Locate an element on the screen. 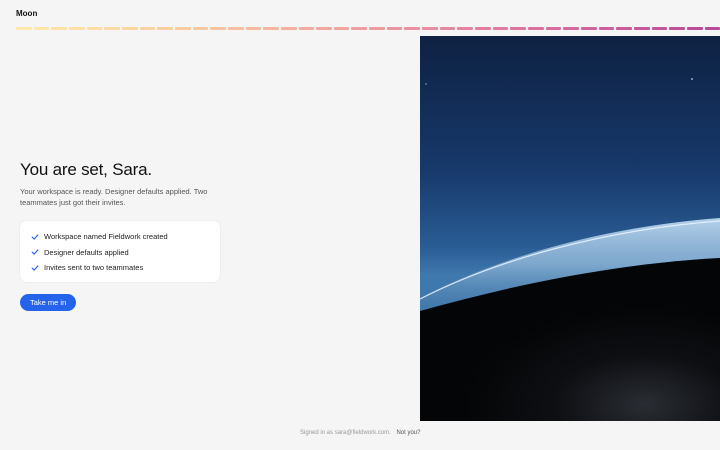 This screenshot has height=450, width=720. checklist-item-label: Workspace named Fieldwork created is located at coordinates (106, 237).